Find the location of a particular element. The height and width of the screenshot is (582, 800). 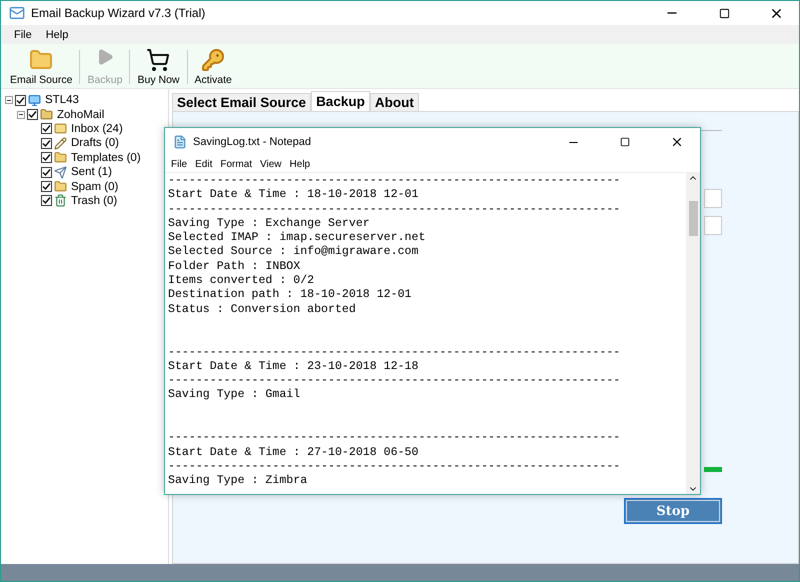

log-line: Status : Conversion aborted is located at coordinates (262, 309).